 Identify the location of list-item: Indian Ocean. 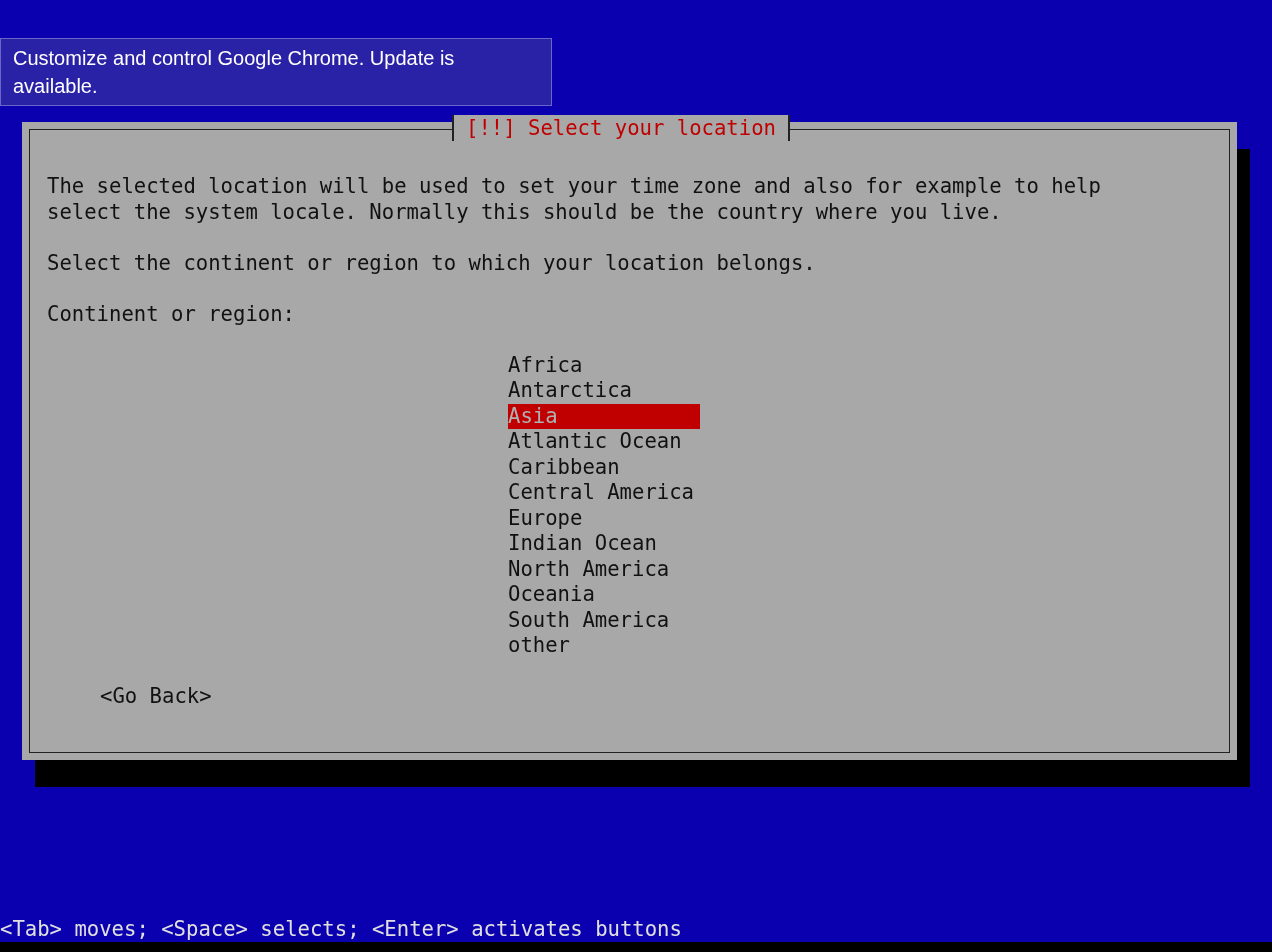
(604, 544).